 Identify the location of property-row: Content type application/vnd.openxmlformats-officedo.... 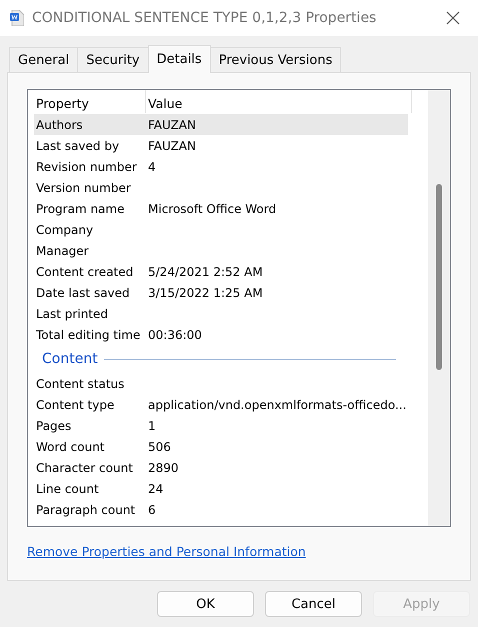
(221, 404).